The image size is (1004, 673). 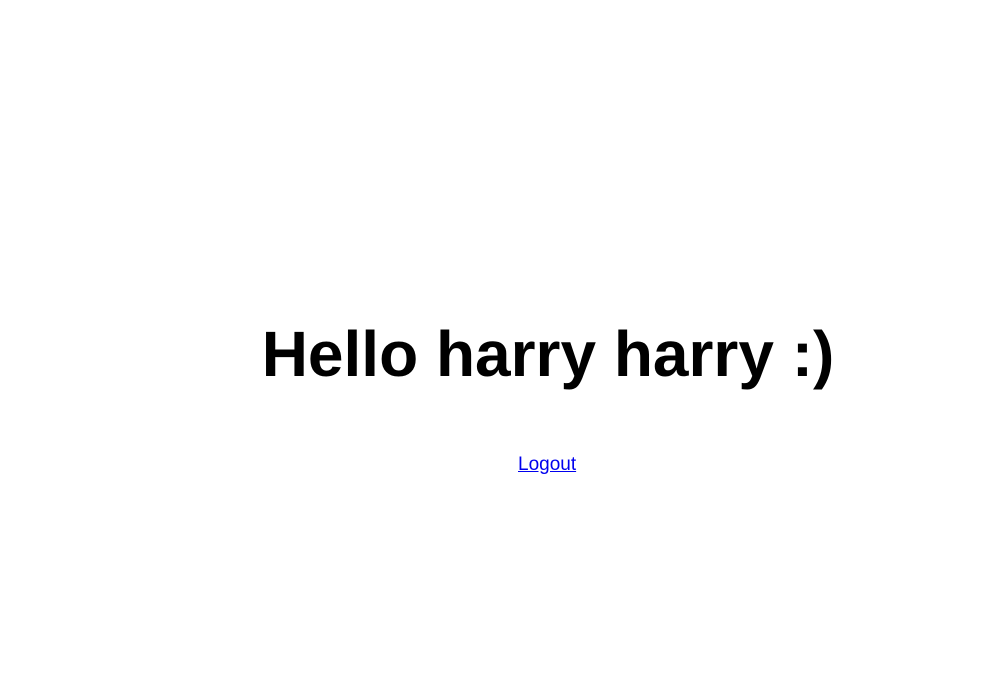 What do you see at coordinates (547, 465) in the screenshot?
I see `logout-link: Logout` at bounding box center [547, 465].